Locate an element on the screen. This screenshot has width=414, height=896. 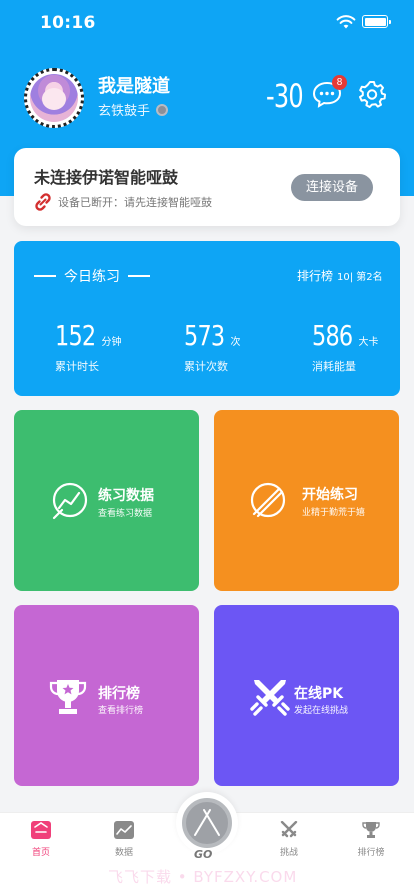
avatar-image is located at coordinates (54, 98).